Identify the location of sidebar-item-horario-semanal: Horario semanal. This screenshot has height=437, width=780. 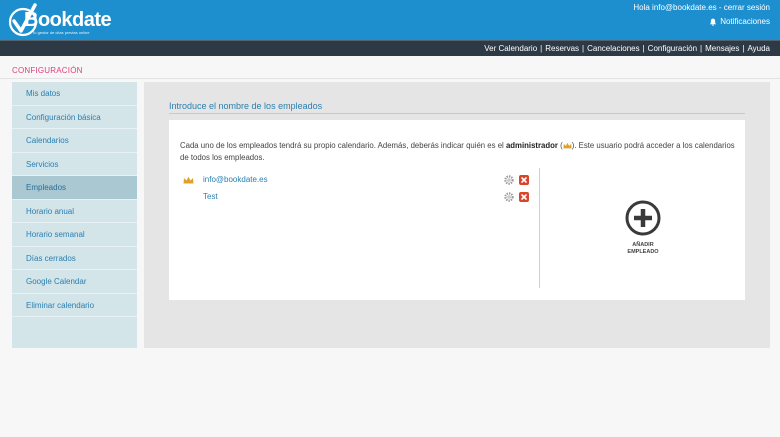
(74, 235).